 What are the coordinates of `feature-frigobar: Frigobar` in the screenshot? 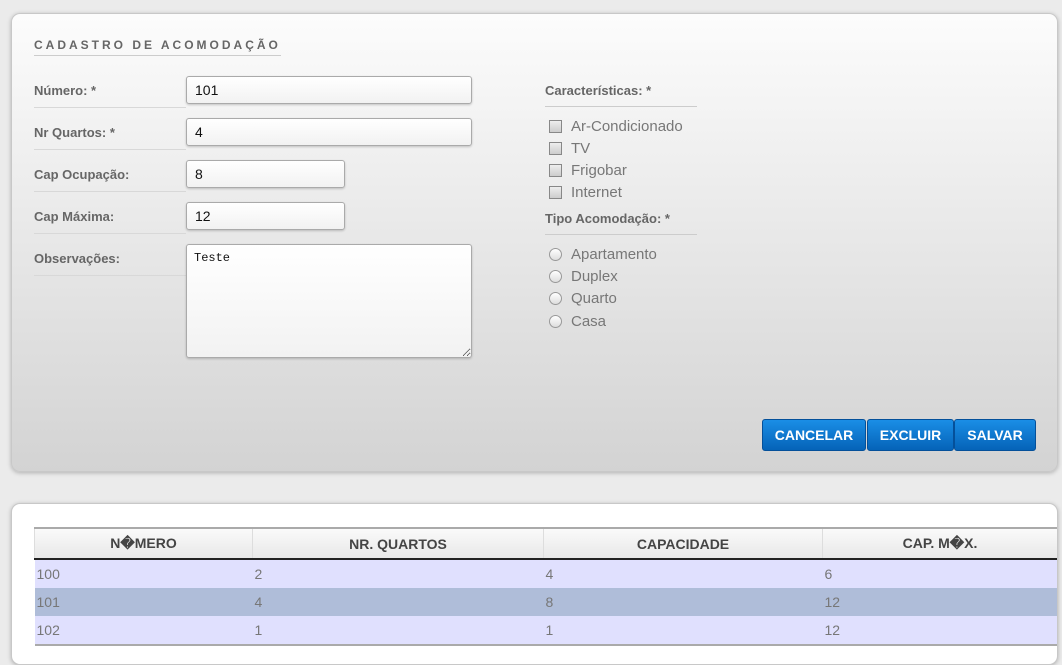 It's located at (588, 170).